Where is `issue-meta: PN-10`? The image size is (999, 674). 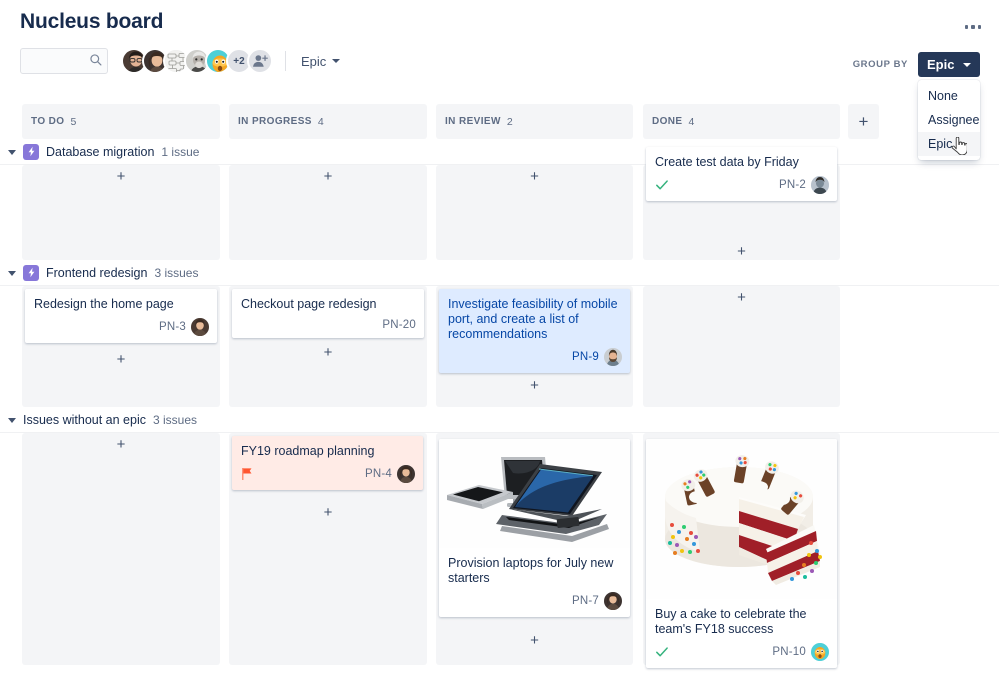 issue-meta: PN-10 is located at coordinates (800, 652).